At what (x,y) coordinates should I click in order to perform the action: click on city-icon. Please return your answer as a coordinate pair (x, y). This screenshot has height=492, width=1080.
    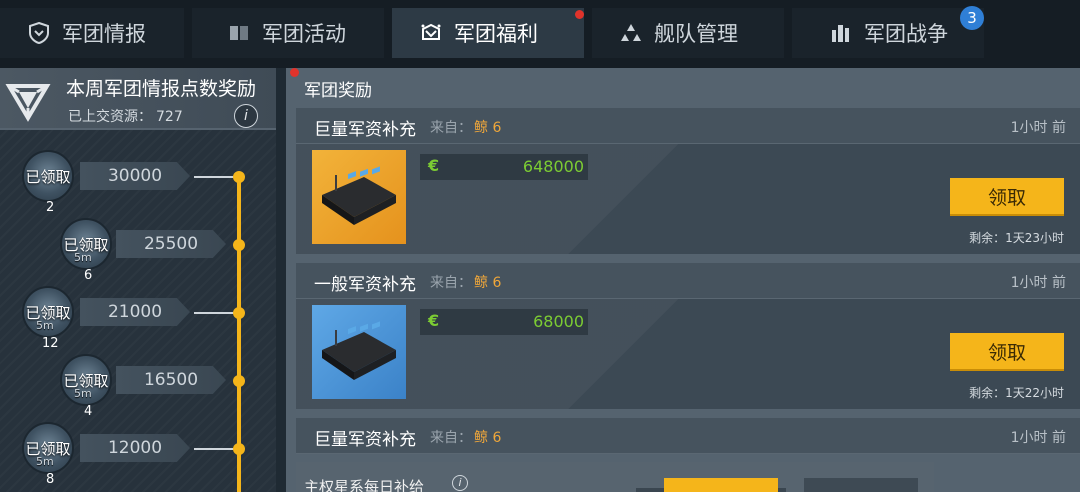
    Looking at the image, I should click on (841, 33).